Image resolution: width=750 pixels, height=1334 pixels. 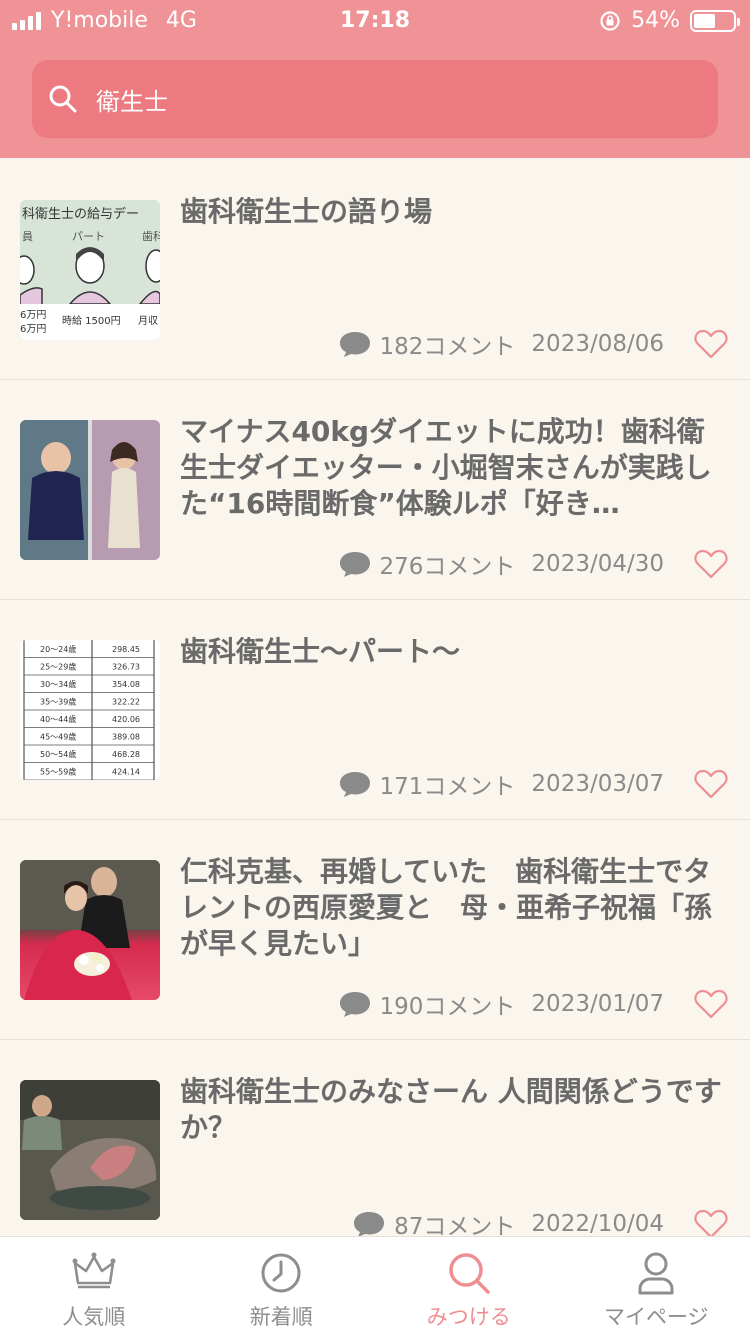 I want to click on thumb-table-value: 424.14, so click(x=126, y=771).